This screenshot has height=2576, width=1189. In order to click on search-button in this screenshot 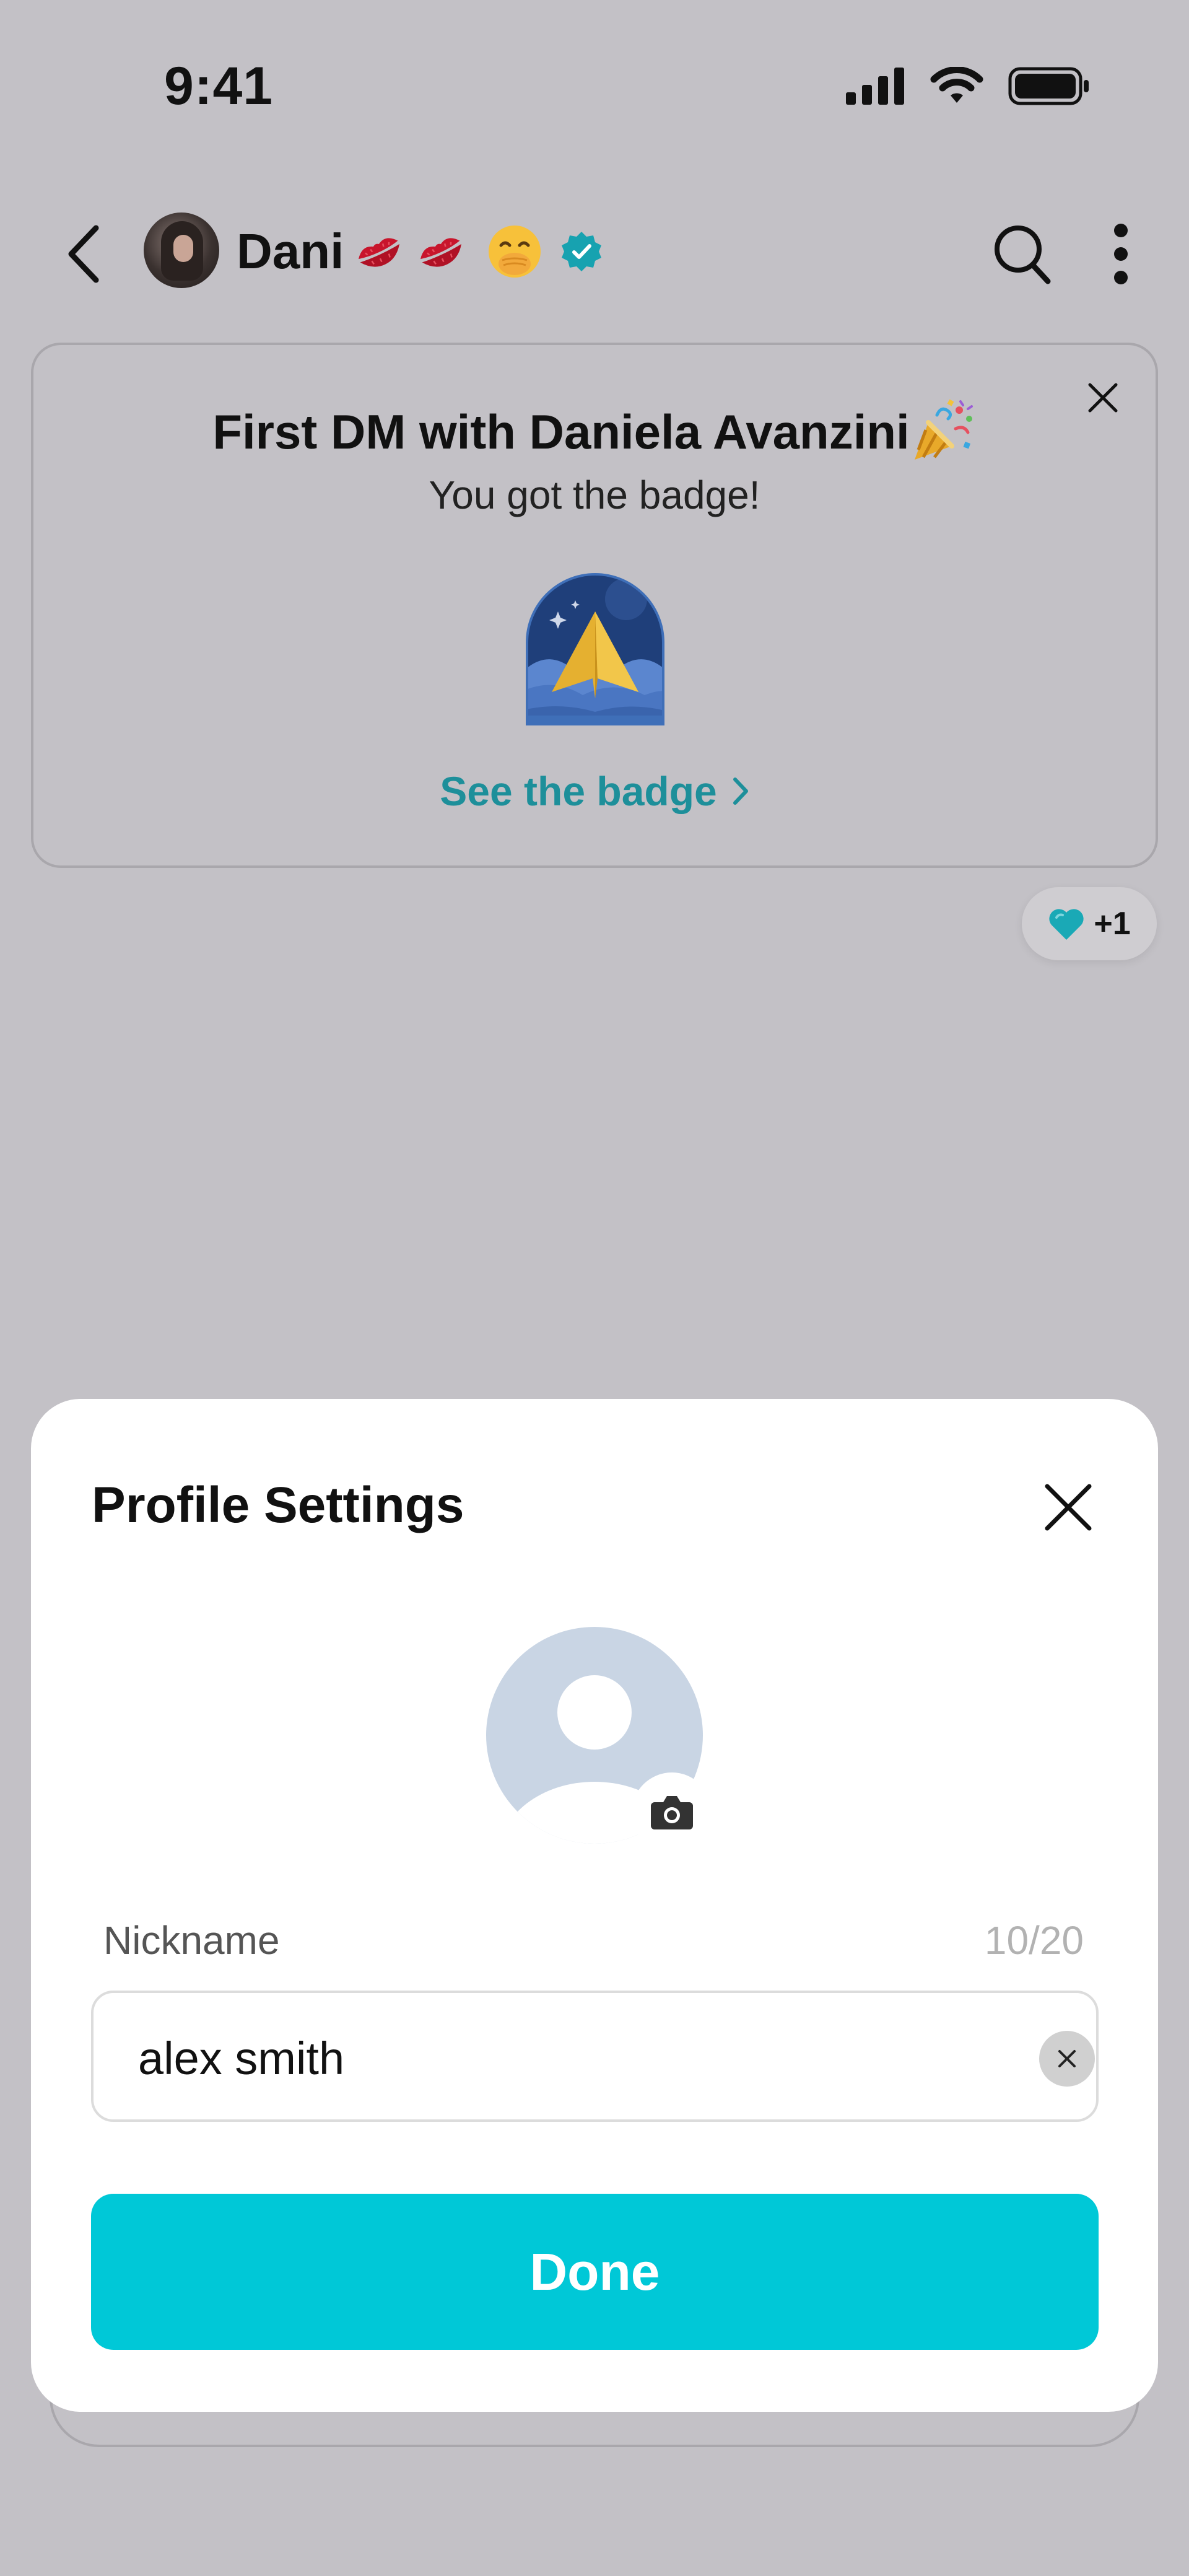, I will do `click(1022, 254)`.